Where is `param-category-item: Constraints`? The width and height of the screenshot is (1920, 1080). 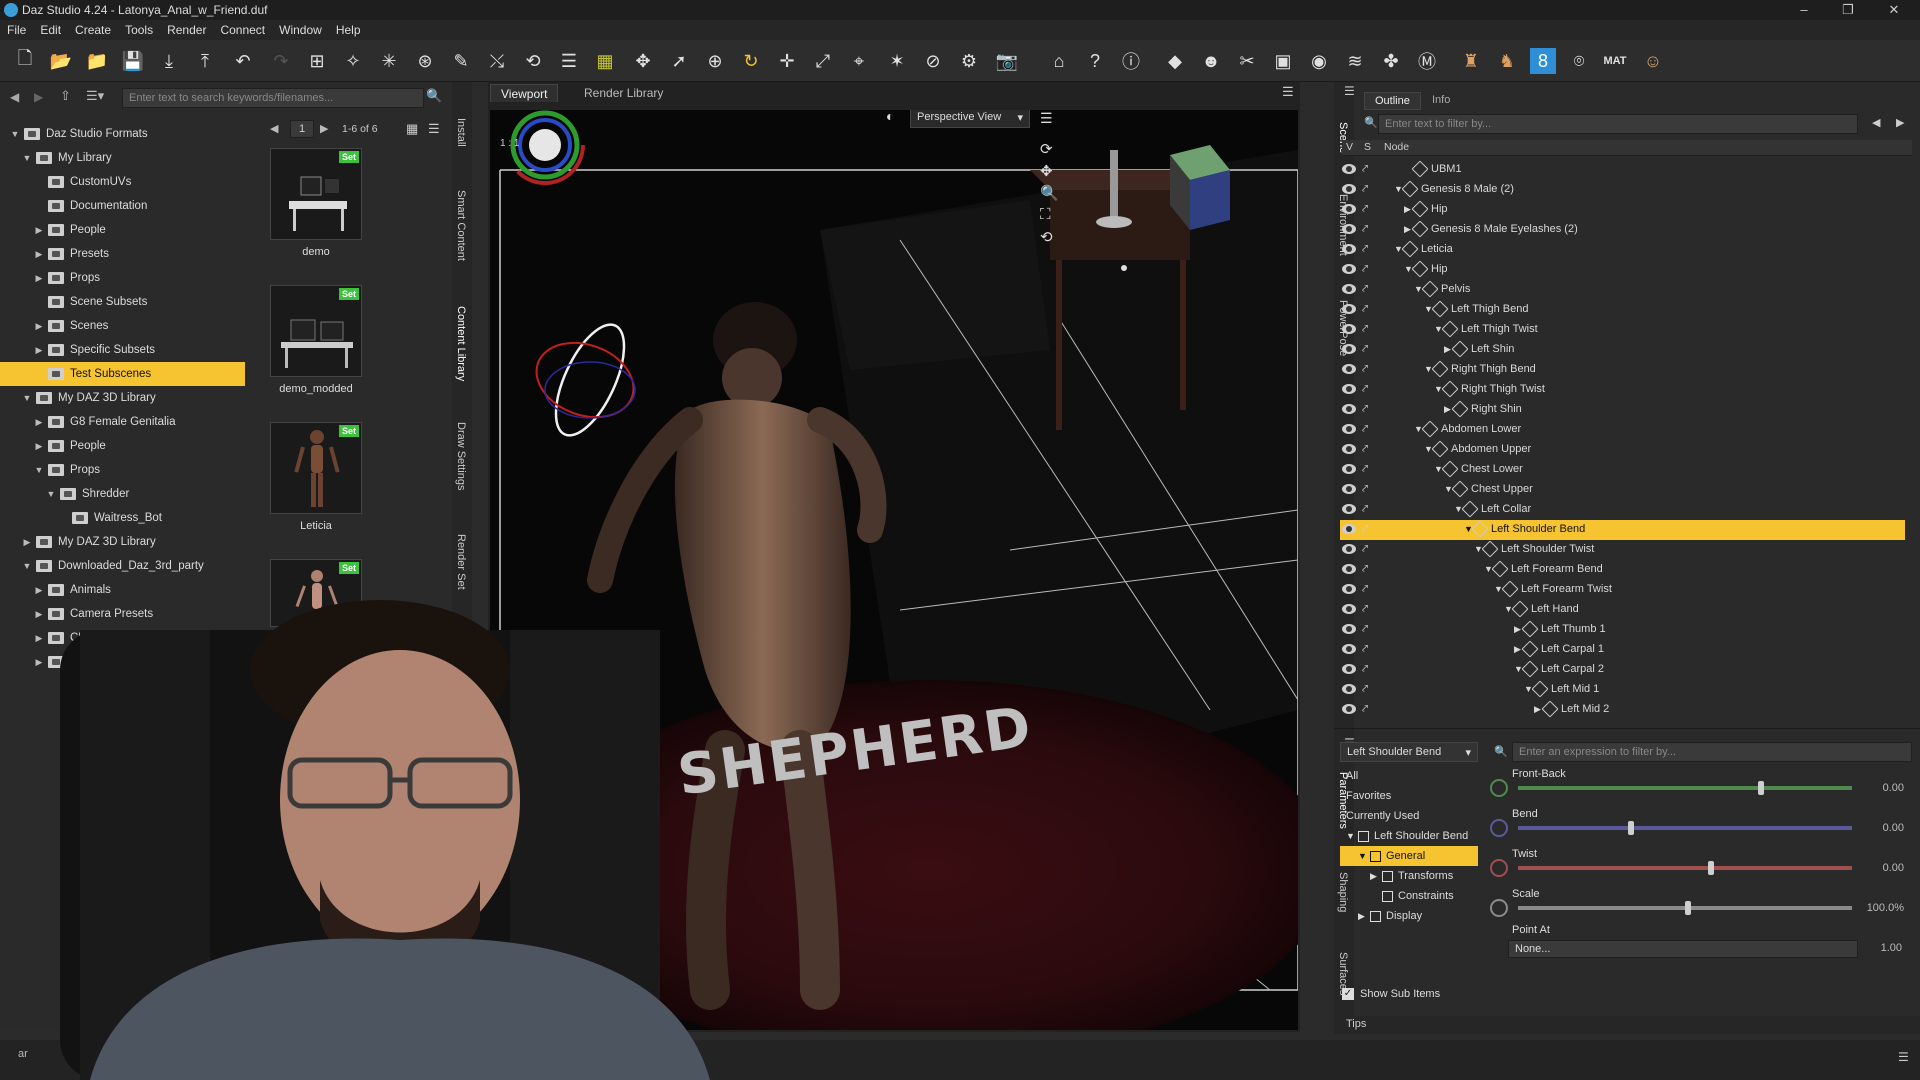 param-category-item: Constraints is located at coordinates (1409, 896).